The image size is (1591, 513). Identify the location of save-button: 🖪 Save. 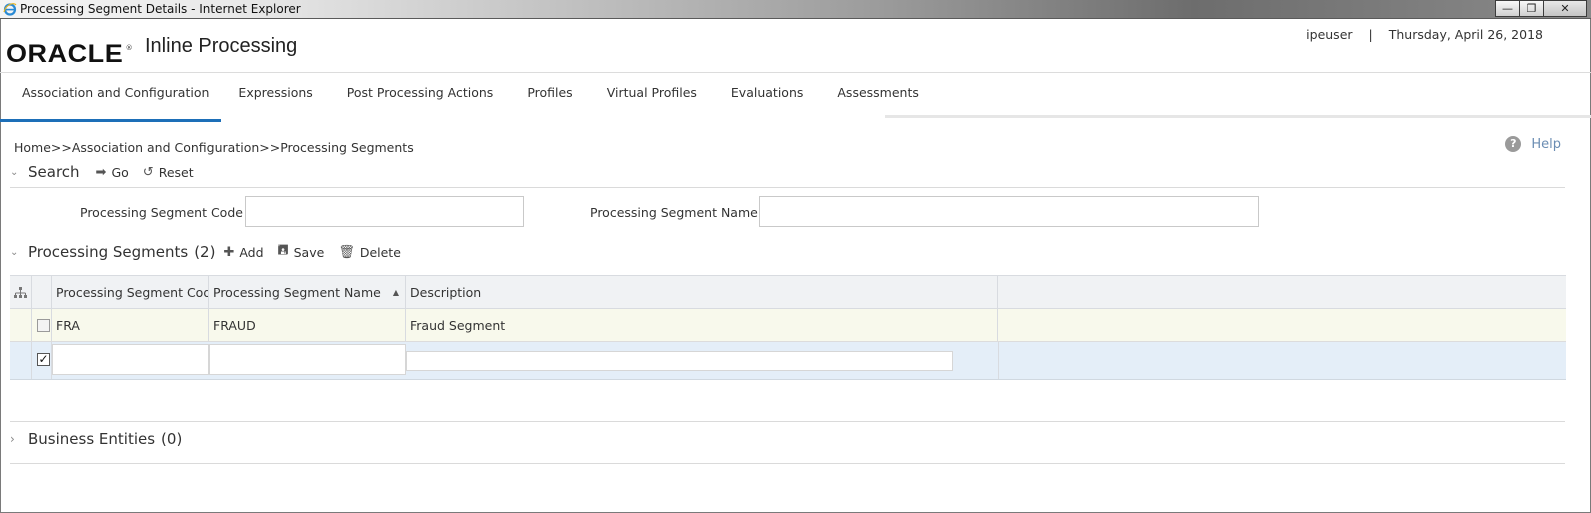
(301, 252).